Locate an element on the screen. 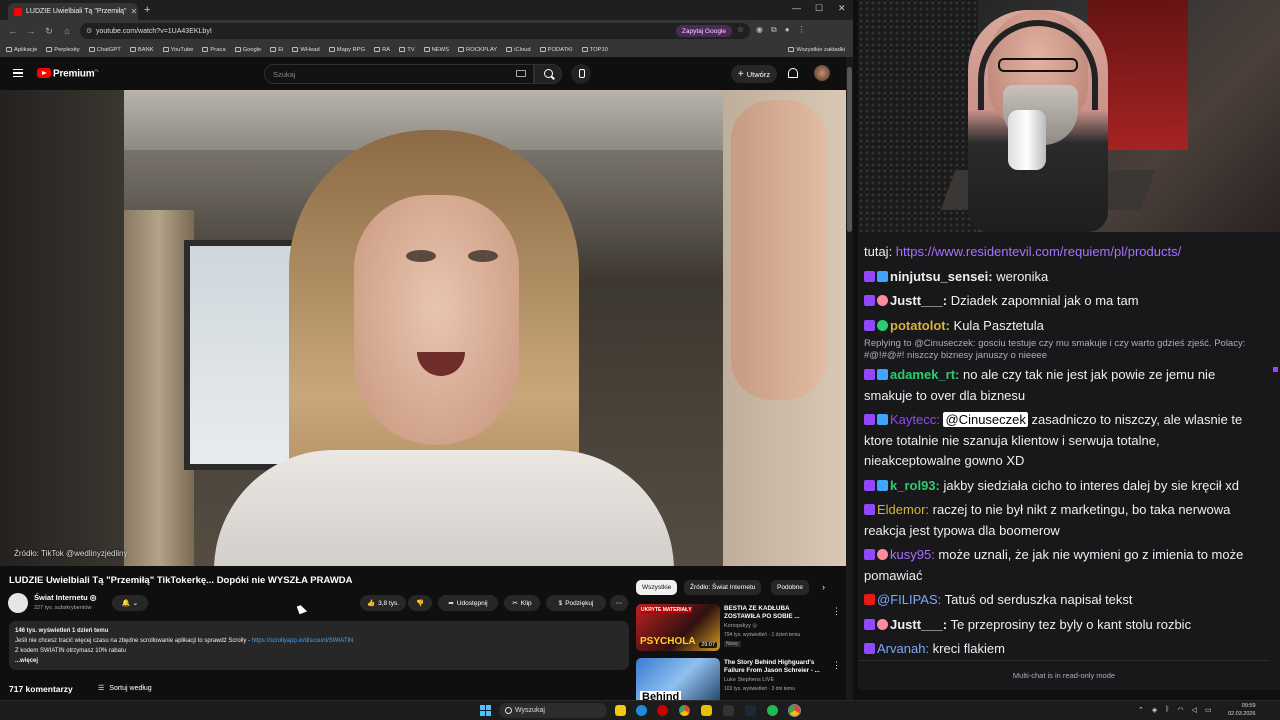 The width and height of the screenshot is (1280, 720). minimize-icon: — is located at coordinates (796, 8).